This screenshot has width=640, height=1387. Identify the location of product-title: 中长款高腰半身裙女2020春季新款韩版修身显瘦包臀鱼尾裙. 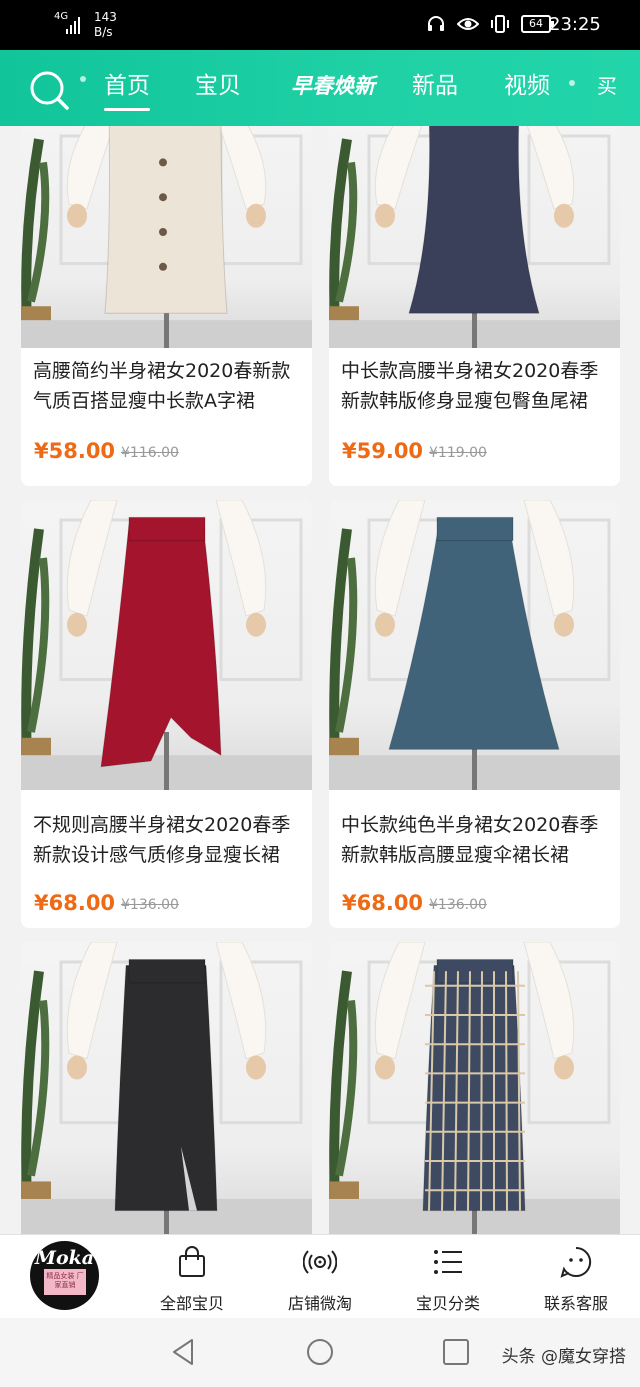
(475, 386).